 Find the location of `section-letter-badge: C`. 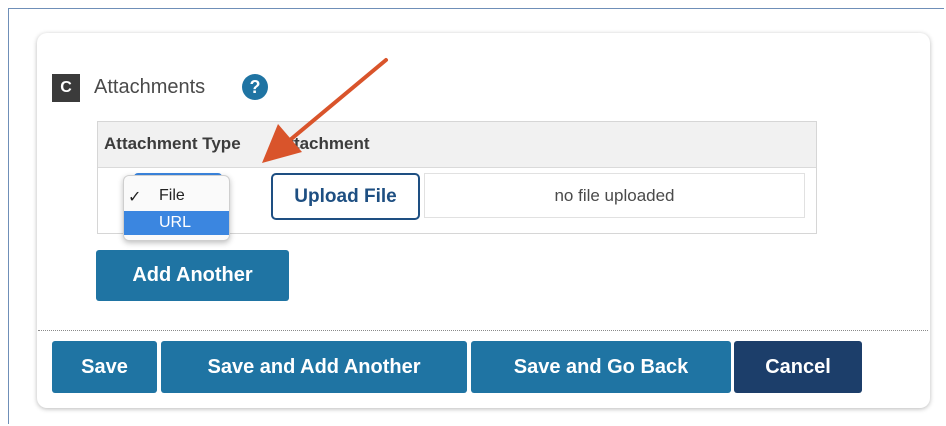

section-letter-badge: C is located at coordinates (66, 88).